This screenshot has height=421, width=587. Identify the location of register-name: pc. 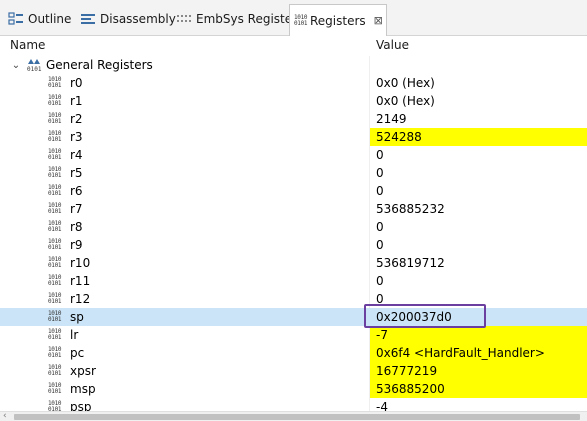
(77, 353).